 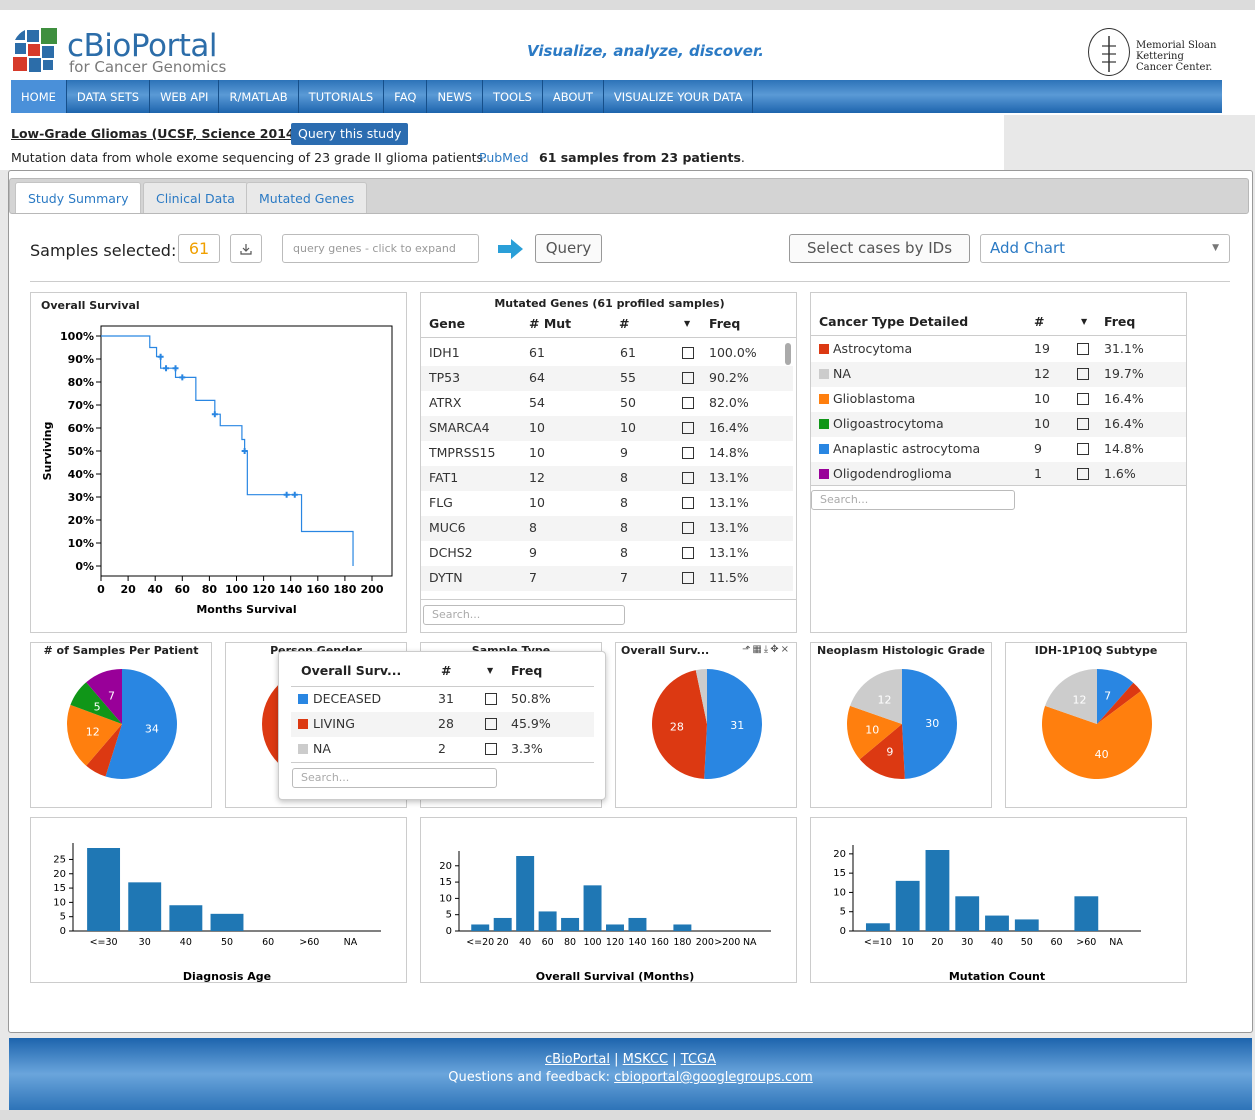 What do you see at coordinates (39, 96) in the screenshot?
I see `nav-item-home: HOME` at bounding box center [39, 96].